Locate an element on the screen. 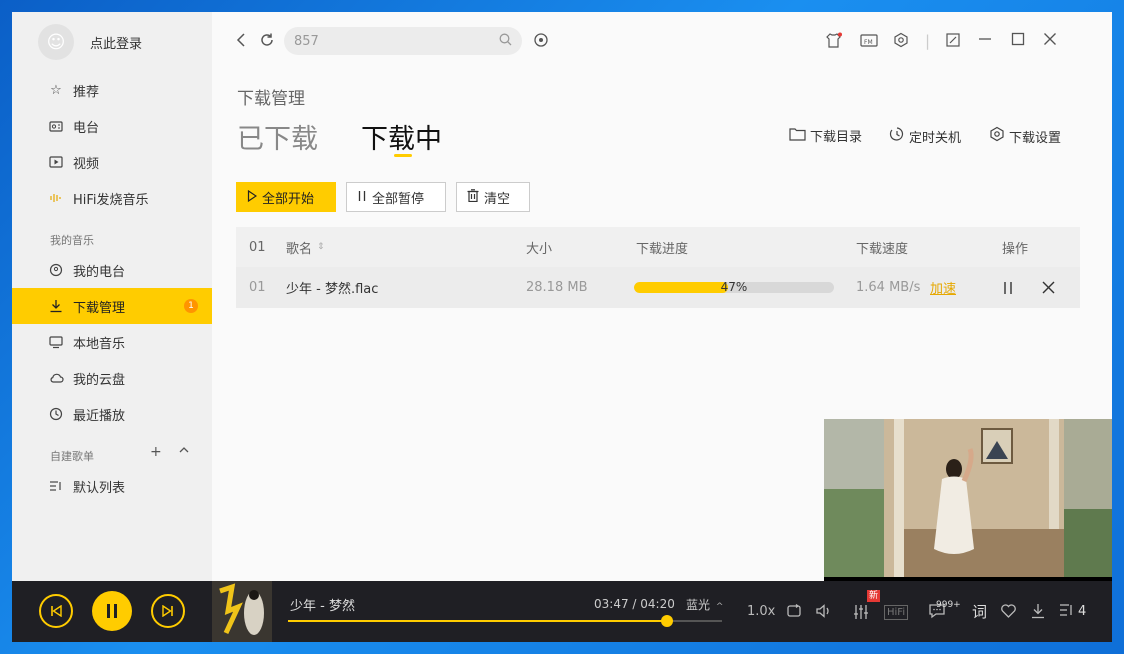  trash-icon is located at coordinates (473, 197).